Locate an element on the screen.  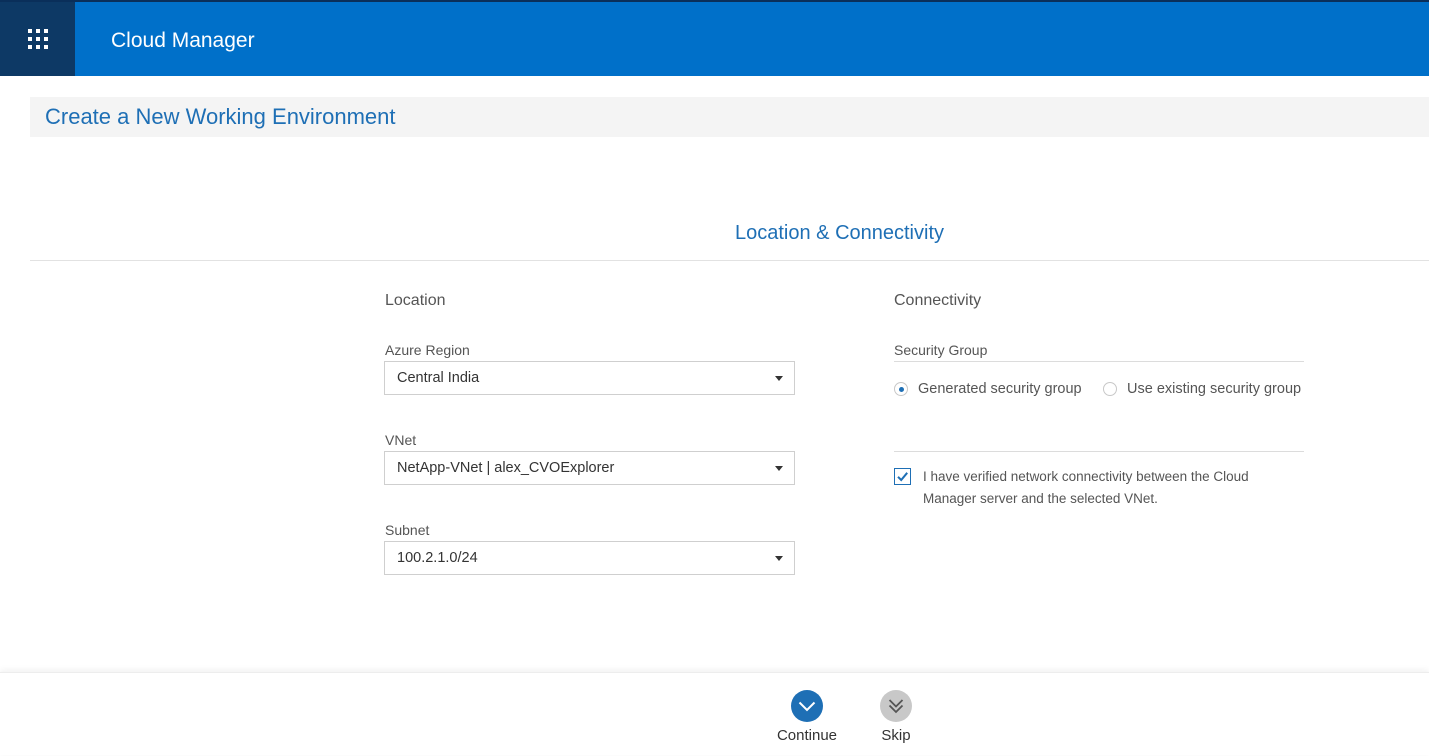
skip-circle is located at coordinates (896, 706).